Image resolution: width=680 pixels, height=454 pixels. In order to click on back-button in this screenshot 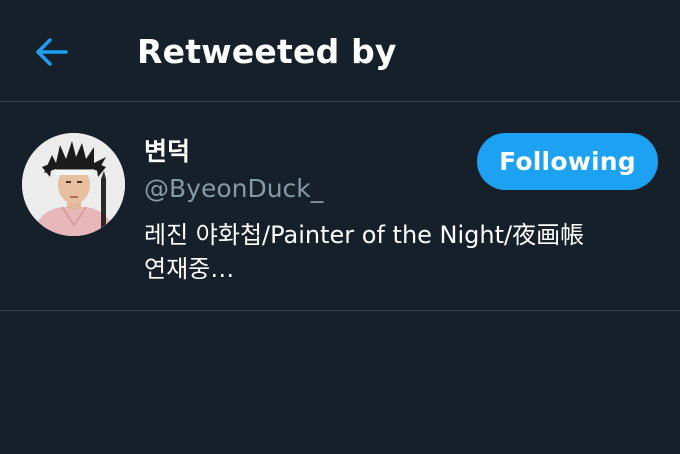, I will do `click(52, 52)`.